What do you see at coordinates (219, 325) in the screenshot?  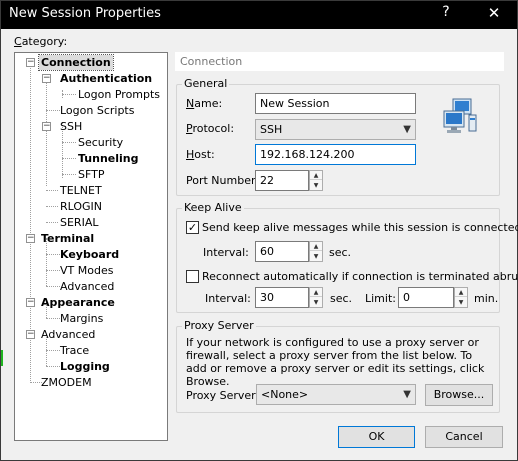 I see `proxy-group-title: Proxy Server` at bounding box center [219, 325].